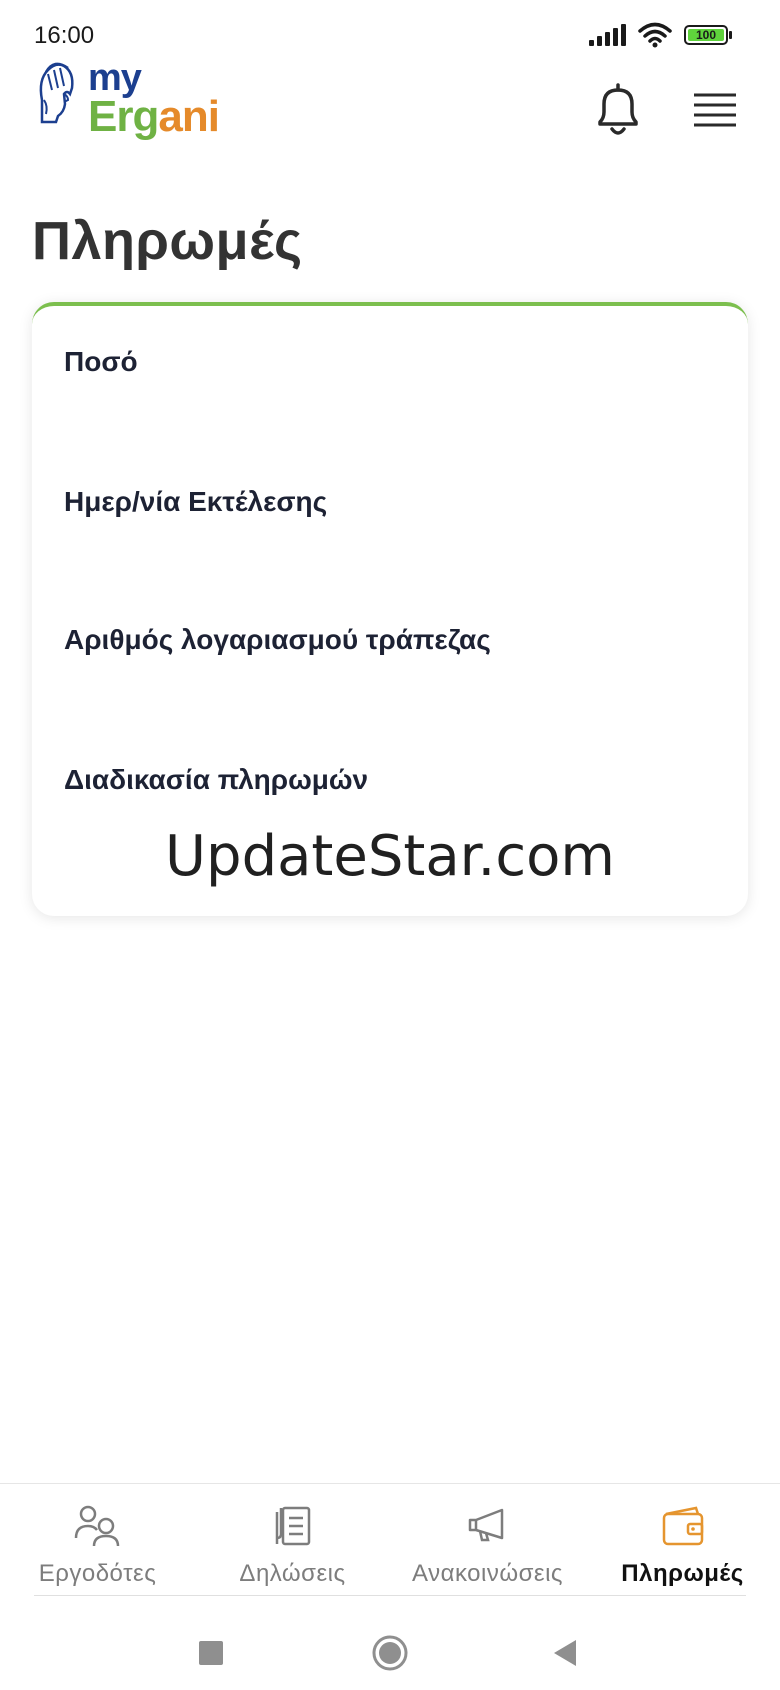 The image size is (780, 1690). I want to click on signal-icon, so click(607, 35).